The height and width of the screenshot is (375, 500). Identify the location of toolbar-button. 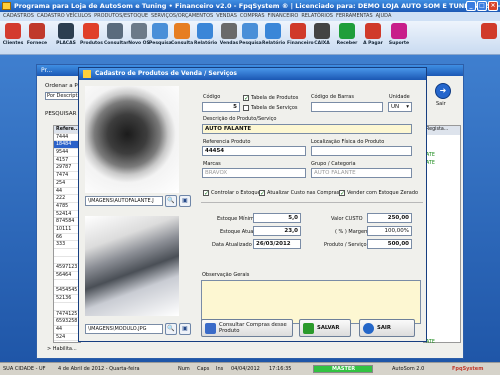
(489, 32).